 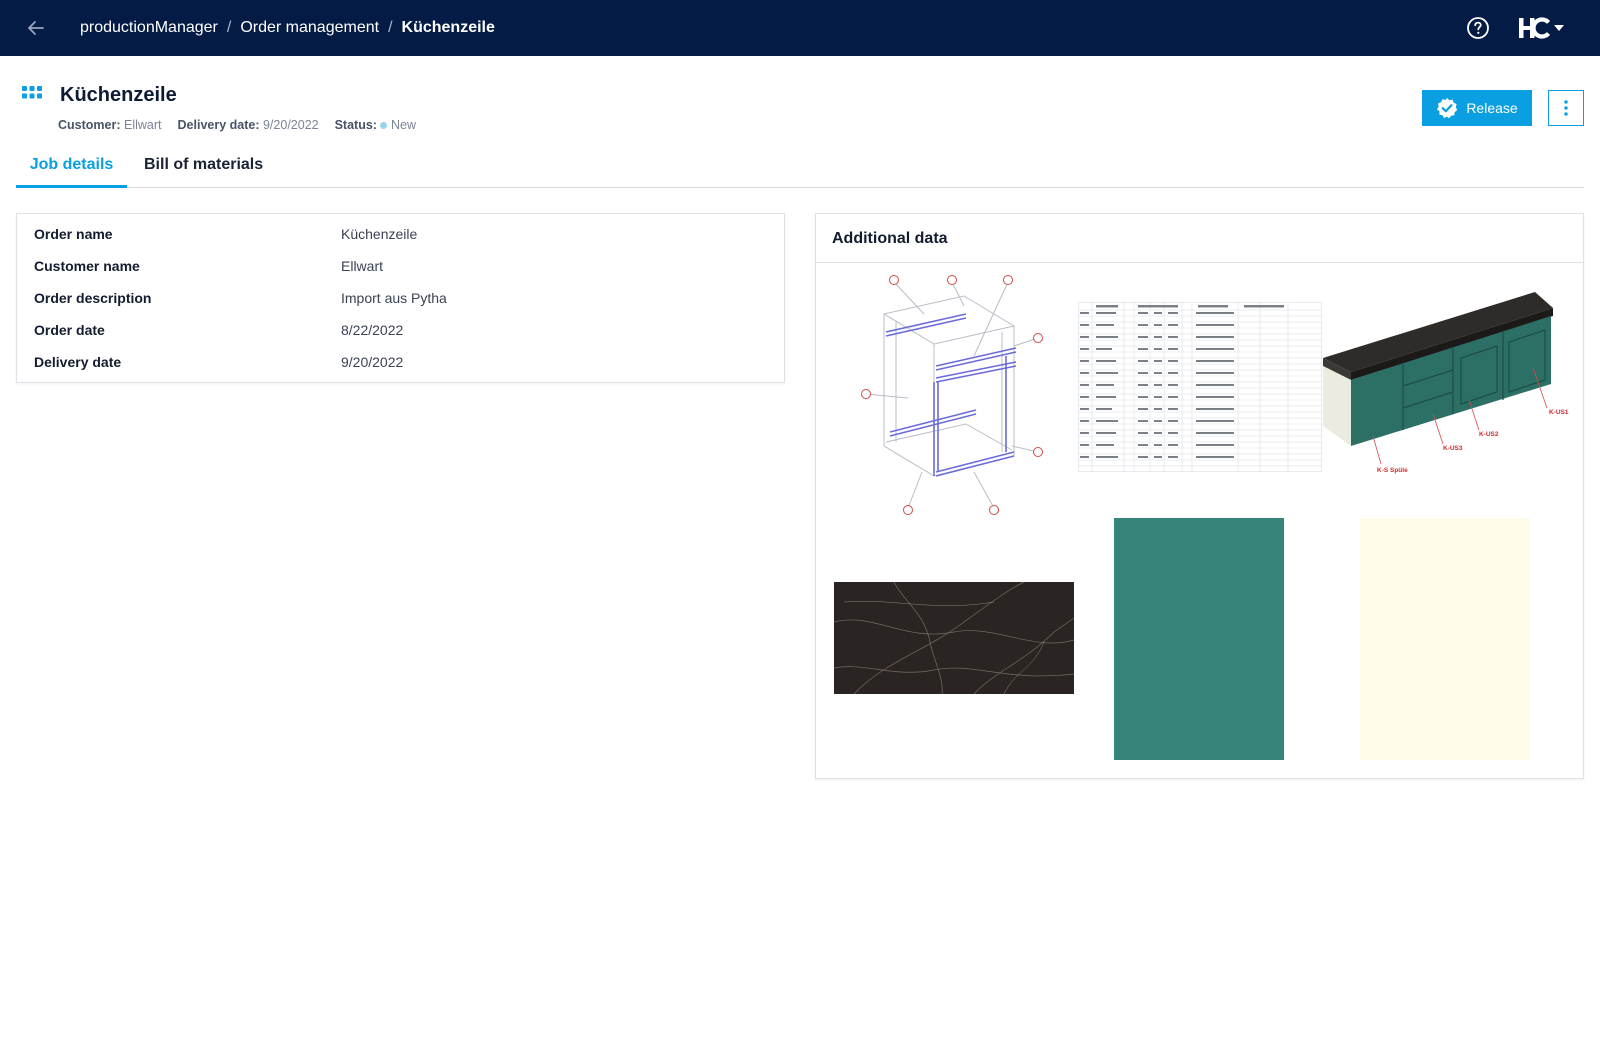 What do you see at coordinates (1445, 639) in the screenshot?
I see `cream-color-swatch` at bounding box center [1445, 639].